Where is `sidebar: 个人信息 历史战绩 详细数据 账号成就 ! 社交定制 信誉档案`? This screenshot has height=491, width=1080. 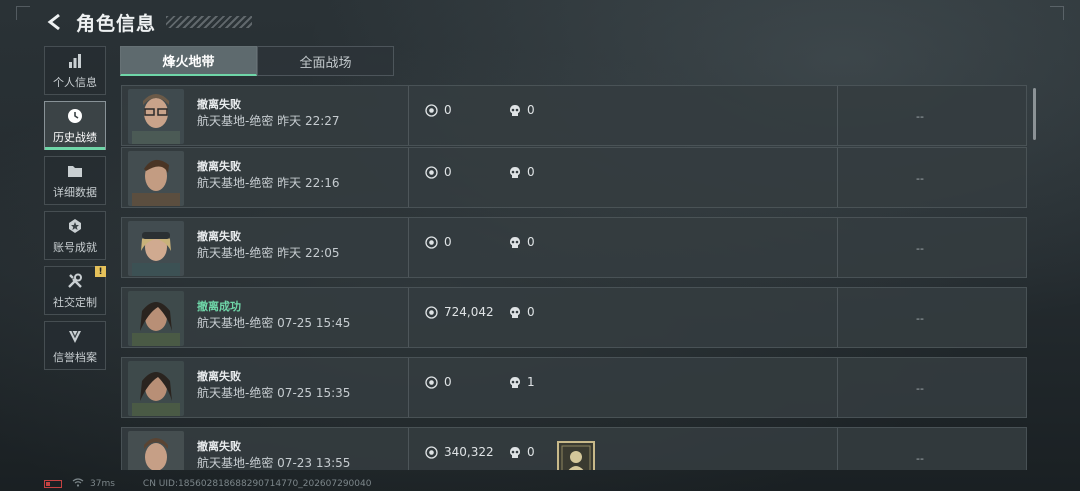
sidebar: 个人信息 历史战绩 详细数据 账号成就 ! 社交定制 信誉档案 is located at coordinates (75, 211).